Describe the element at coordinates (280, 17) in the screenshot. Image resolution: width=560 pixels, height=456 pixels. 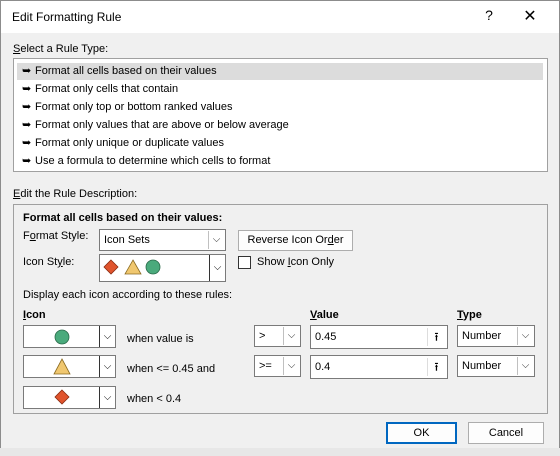
I see `title-bar: Edit Formatting Rule ? ✕` at that location.